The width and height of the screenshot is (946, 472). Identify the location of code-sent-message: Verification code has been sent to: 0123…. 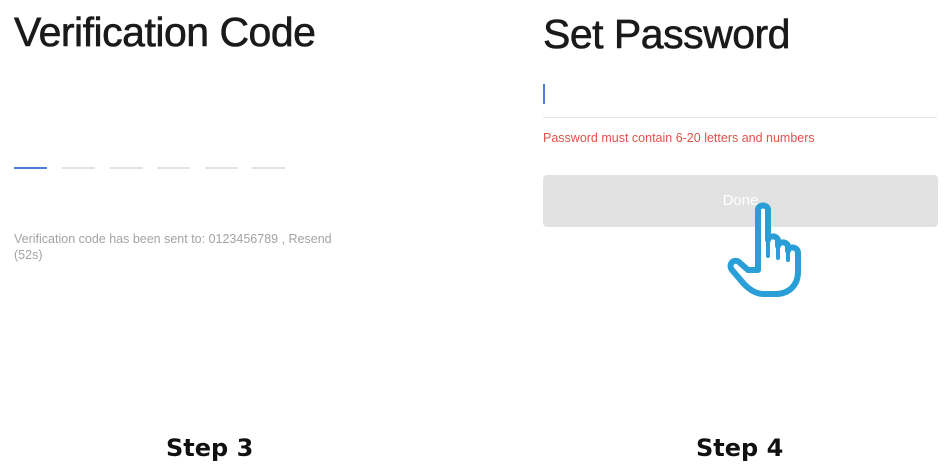
(146, 239).